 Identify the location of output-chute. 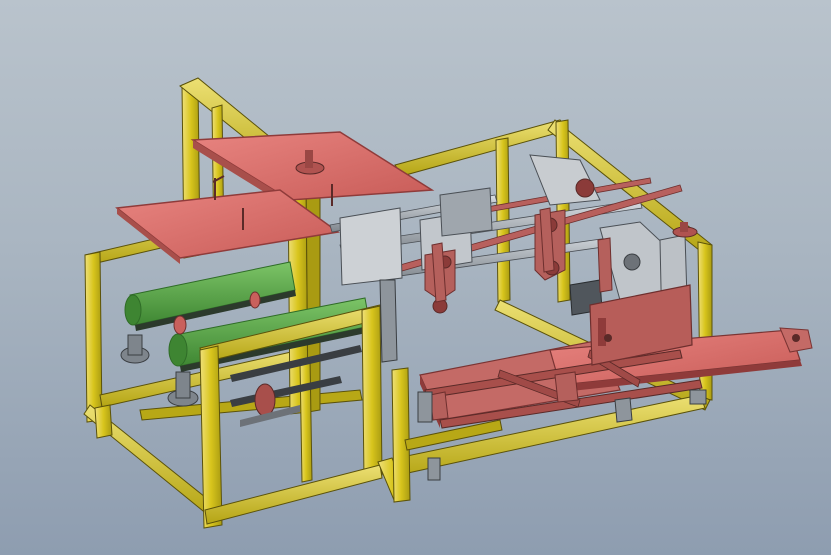
(616, 356).